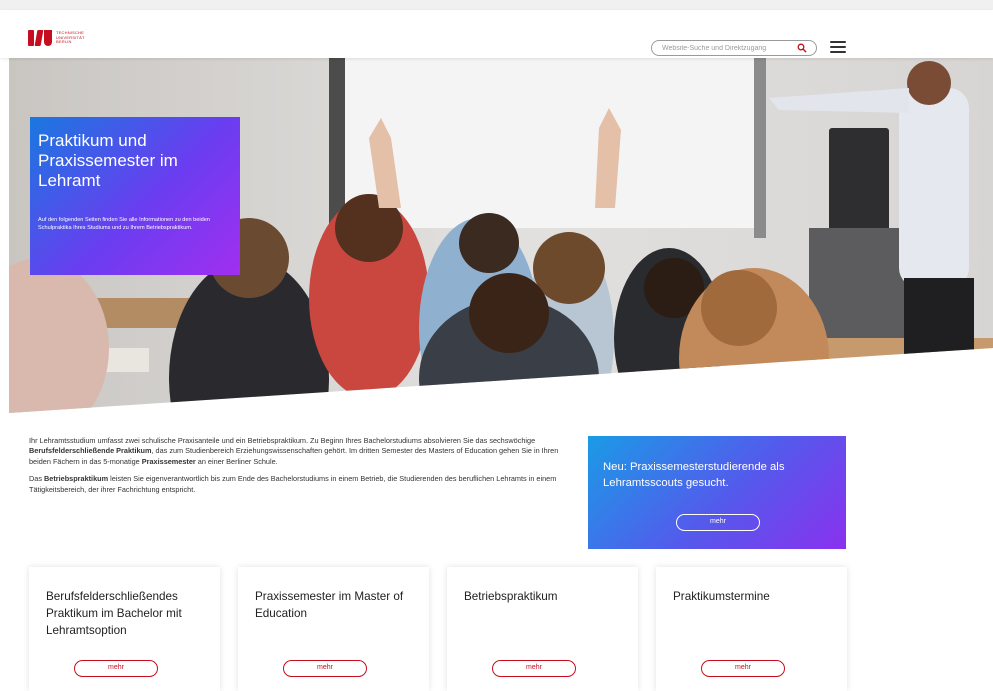  What do you see at coordinates (496, 5) in the screenshot?
I see `browser-top-strip` at bounding box center [496, 5].